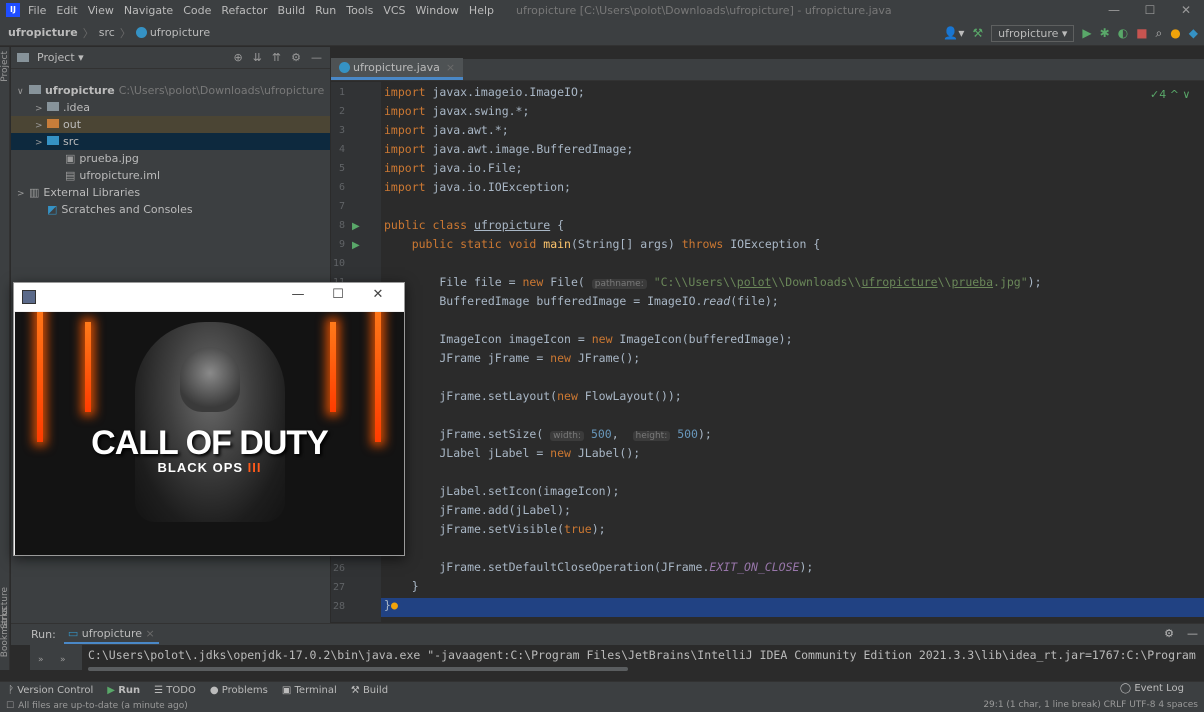 The height and width of the screenshot is (712, 1204). What do you see at coordinates (375, 690) in the screenshot?
I see `tab-label: Build` at bounding box center [375, 690].